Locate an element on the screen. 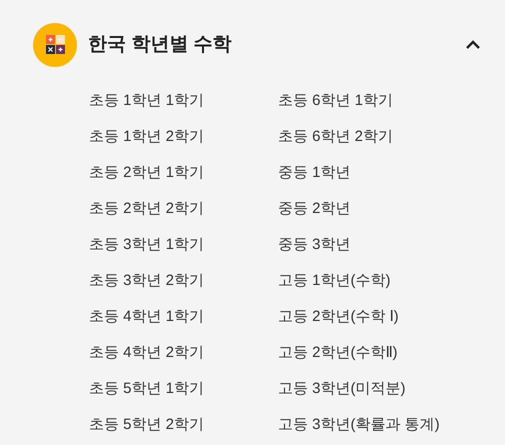 The width and height of the screenshot is (505, 445). grade-link: 초등 6학년 1학기 is located at coordinates (336, 101).